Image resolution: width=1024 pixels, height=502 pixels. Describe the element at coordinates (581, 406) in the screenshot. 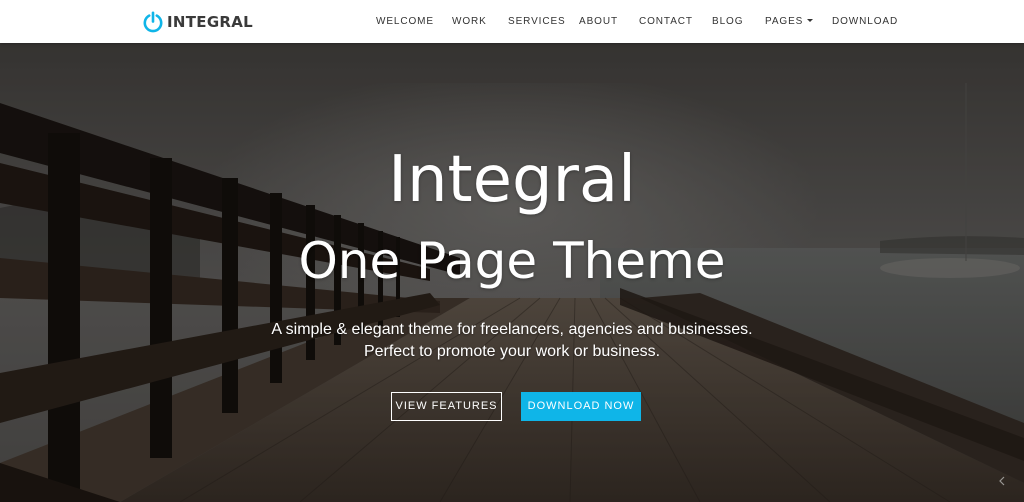

I see `download-now-button: DOWNLOAD NOW` at that location.